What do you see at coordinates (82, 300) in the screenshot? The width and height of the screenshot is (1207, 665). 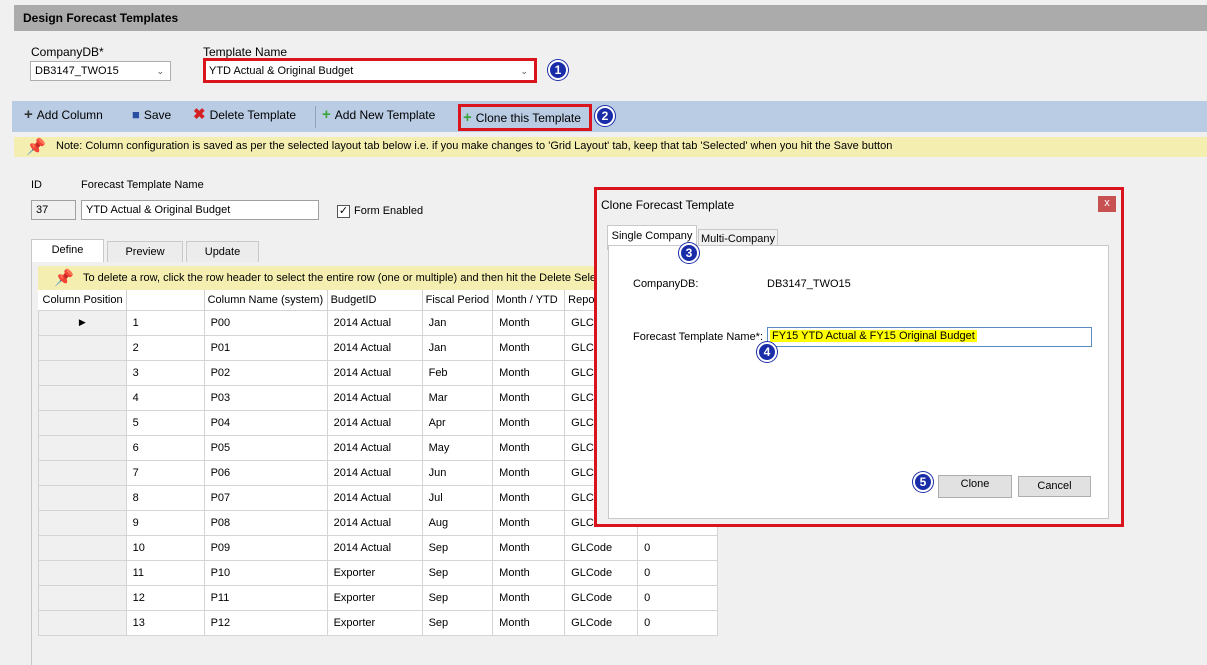 I see `grid-header-column-position: Column Position` at bounding box center [82, 300].